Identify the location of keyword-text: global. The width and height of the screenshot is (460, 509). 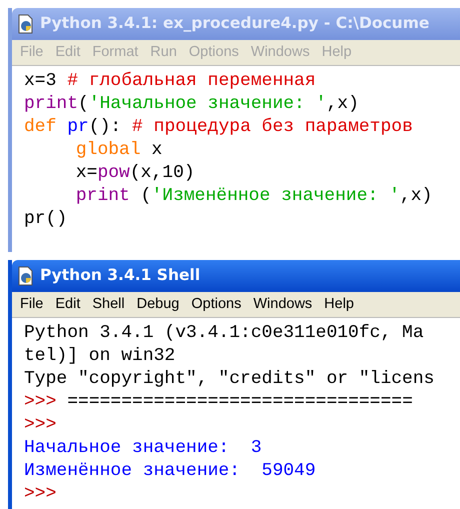
(108, 150).